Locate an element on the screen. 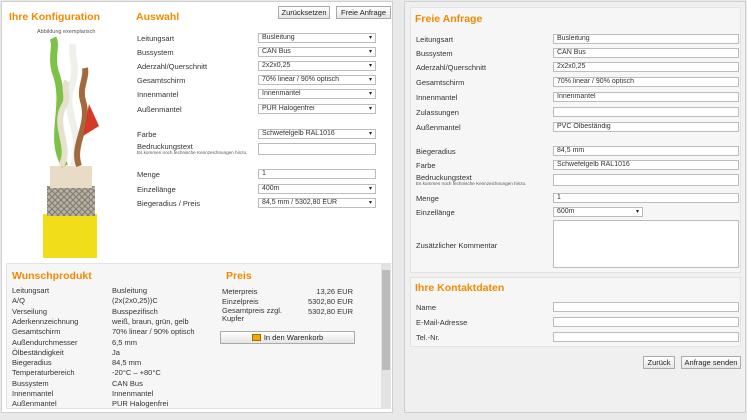 Image resolution: width=747 pixels, height=420 pixels. select-innenmantel: Innenmantel ▾ is located at coordinates (317, 94).